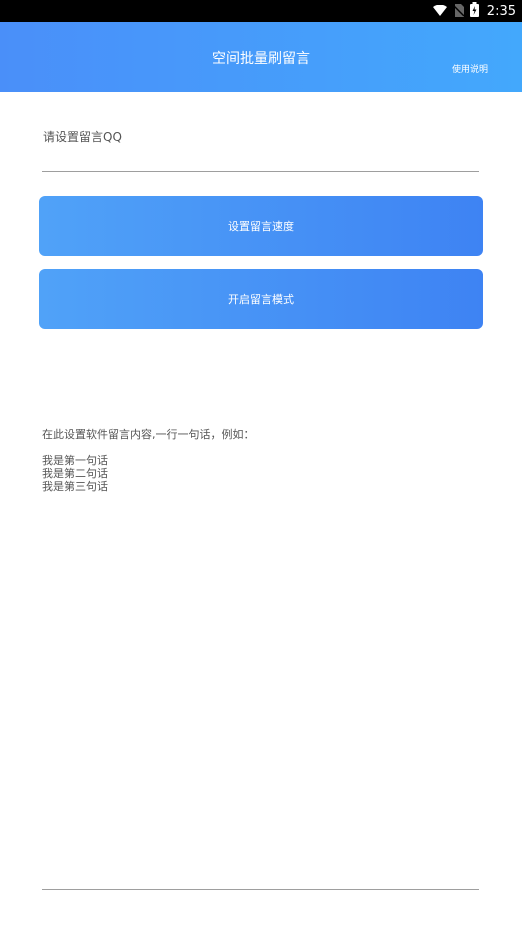  What do you see at coordinates (261, 226) in the screenshot?
I see `set-speed-button: 设置留言速度` at bounding box center [261, 226].